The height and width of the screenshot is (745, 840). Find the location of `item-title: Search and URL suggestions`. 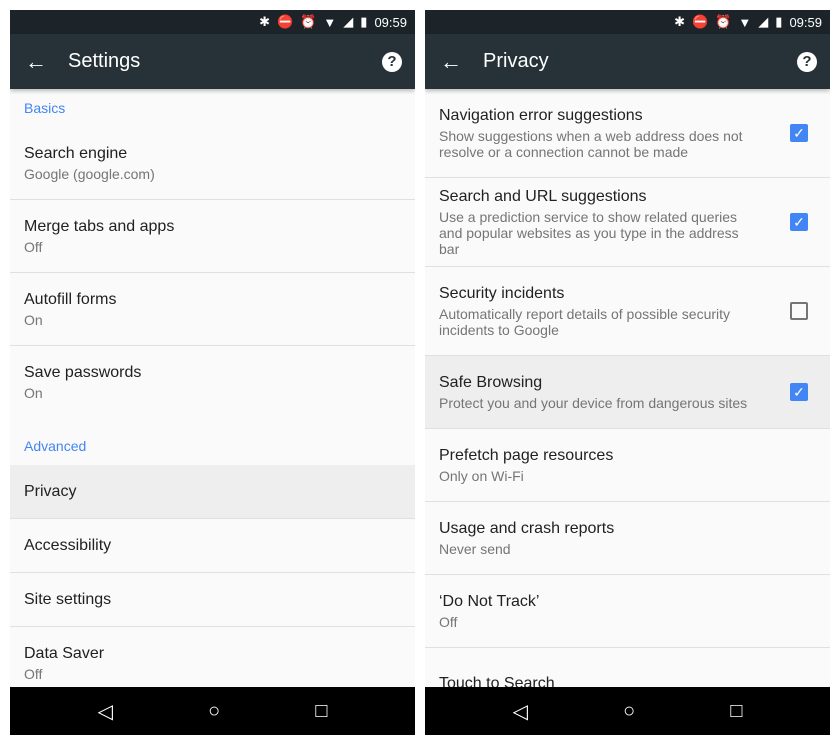

item-title: Search and URL suggestions is located at coordinates (543, 196).